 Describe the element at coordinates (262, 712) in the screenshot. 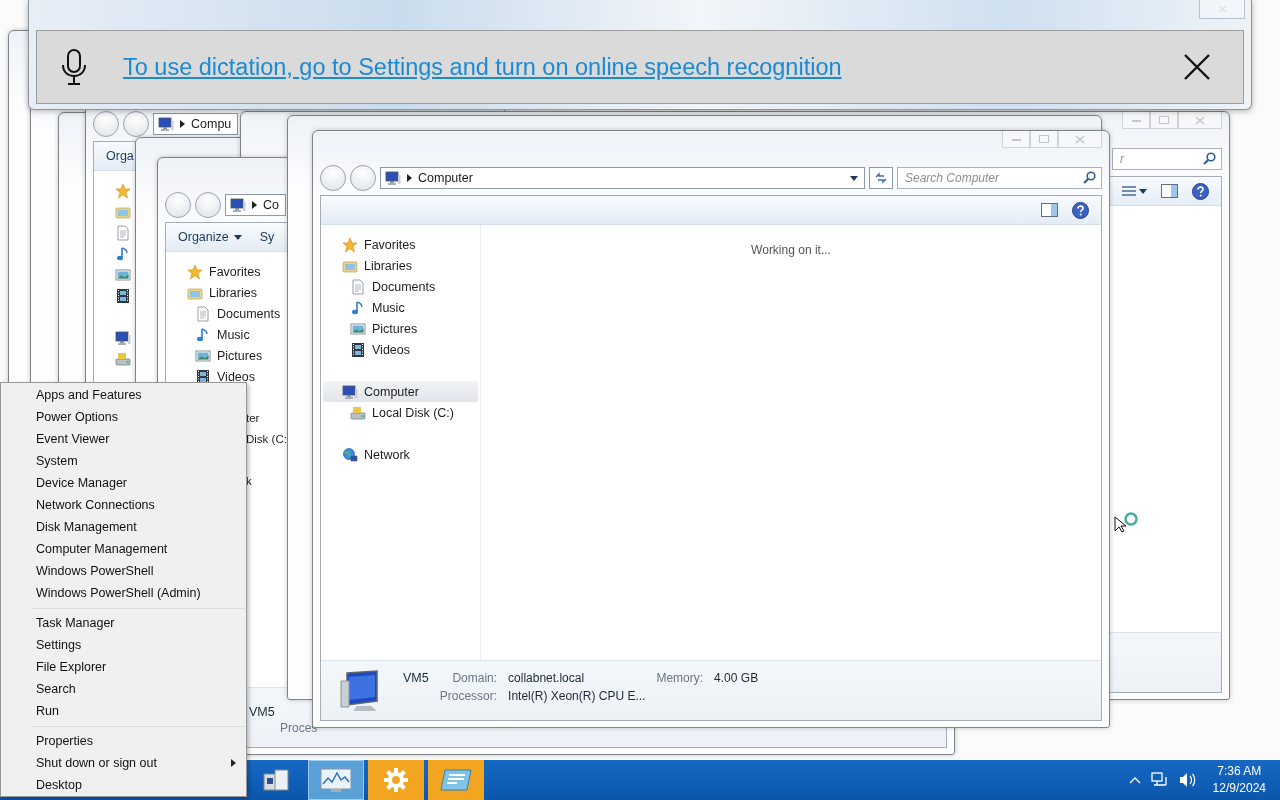

I see `computer-name: VM5` at that location.